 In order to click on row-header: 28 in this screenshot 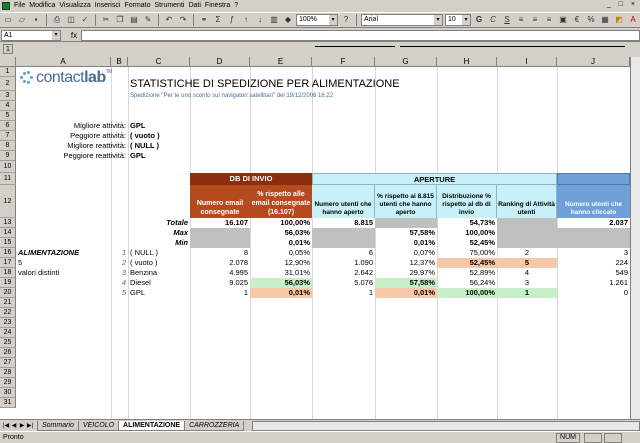, I will do `click(8, 373)`.